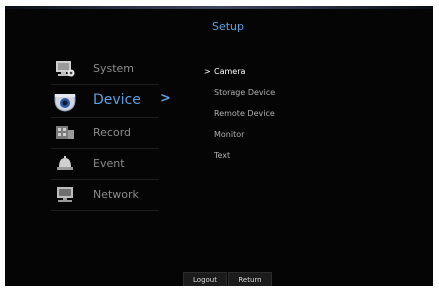  I want to click on active-indicator-icon: >, so click(165, 98).